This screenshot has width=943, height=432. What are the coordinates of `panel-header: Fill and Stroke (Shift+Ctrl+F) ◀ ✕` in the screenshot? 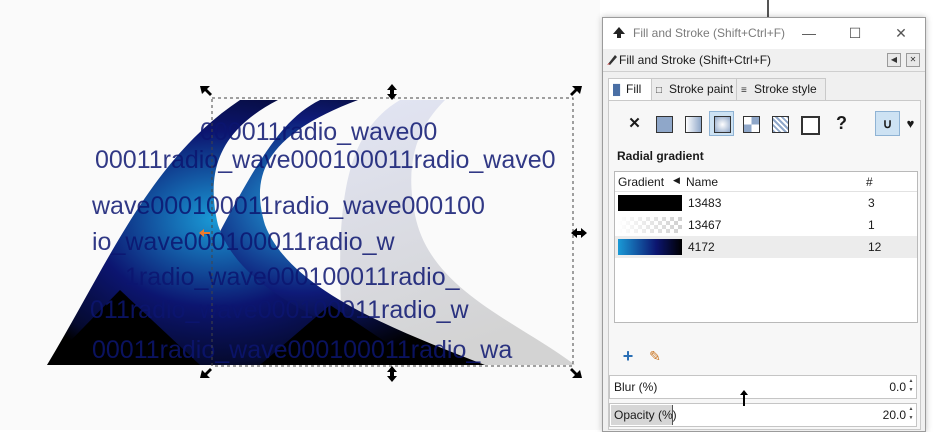 It's located at (764, 60).